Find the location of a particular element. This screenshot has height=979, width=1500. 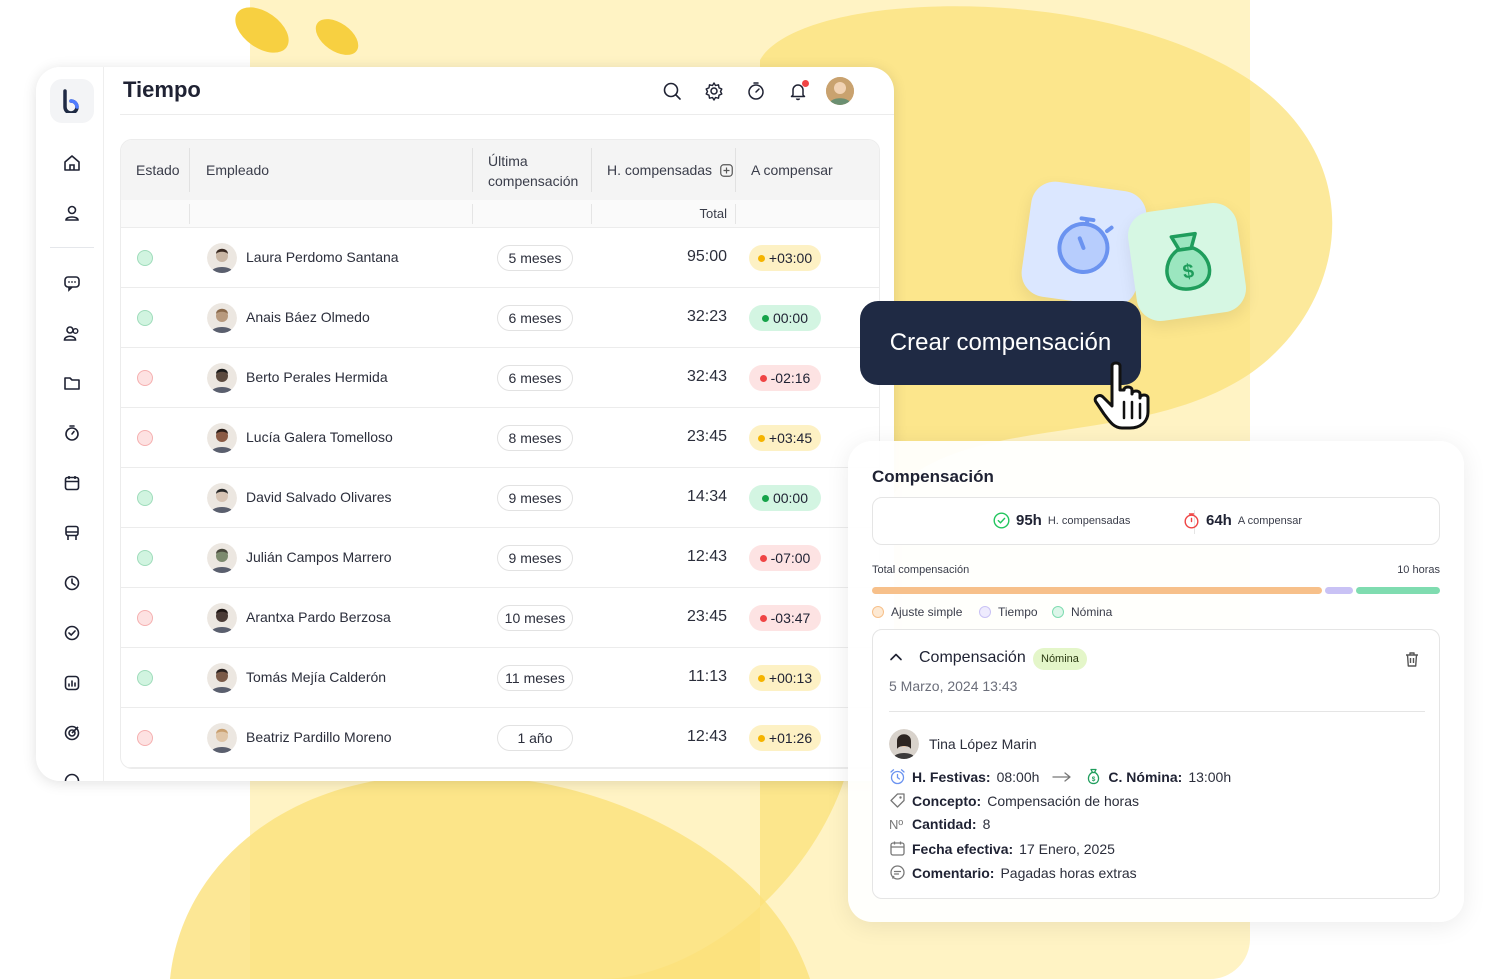

legend-nomina: Nómina is located at coordinates (1082, 612).